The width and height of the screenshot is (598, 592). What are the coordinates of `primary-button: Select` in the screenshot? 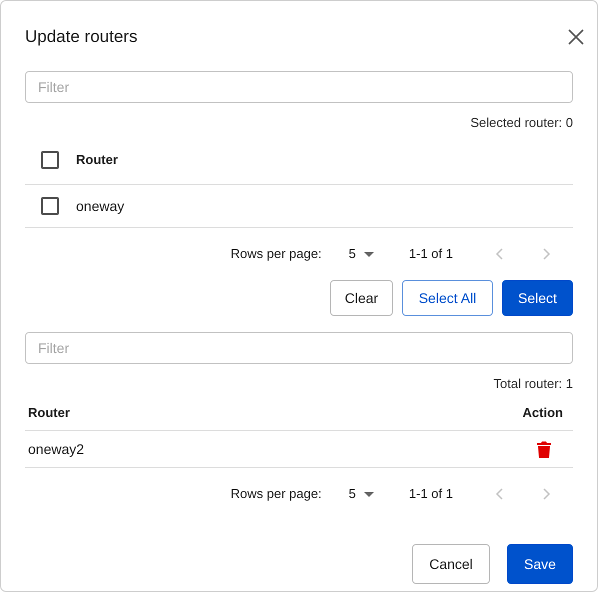 It's located at (537, 298).